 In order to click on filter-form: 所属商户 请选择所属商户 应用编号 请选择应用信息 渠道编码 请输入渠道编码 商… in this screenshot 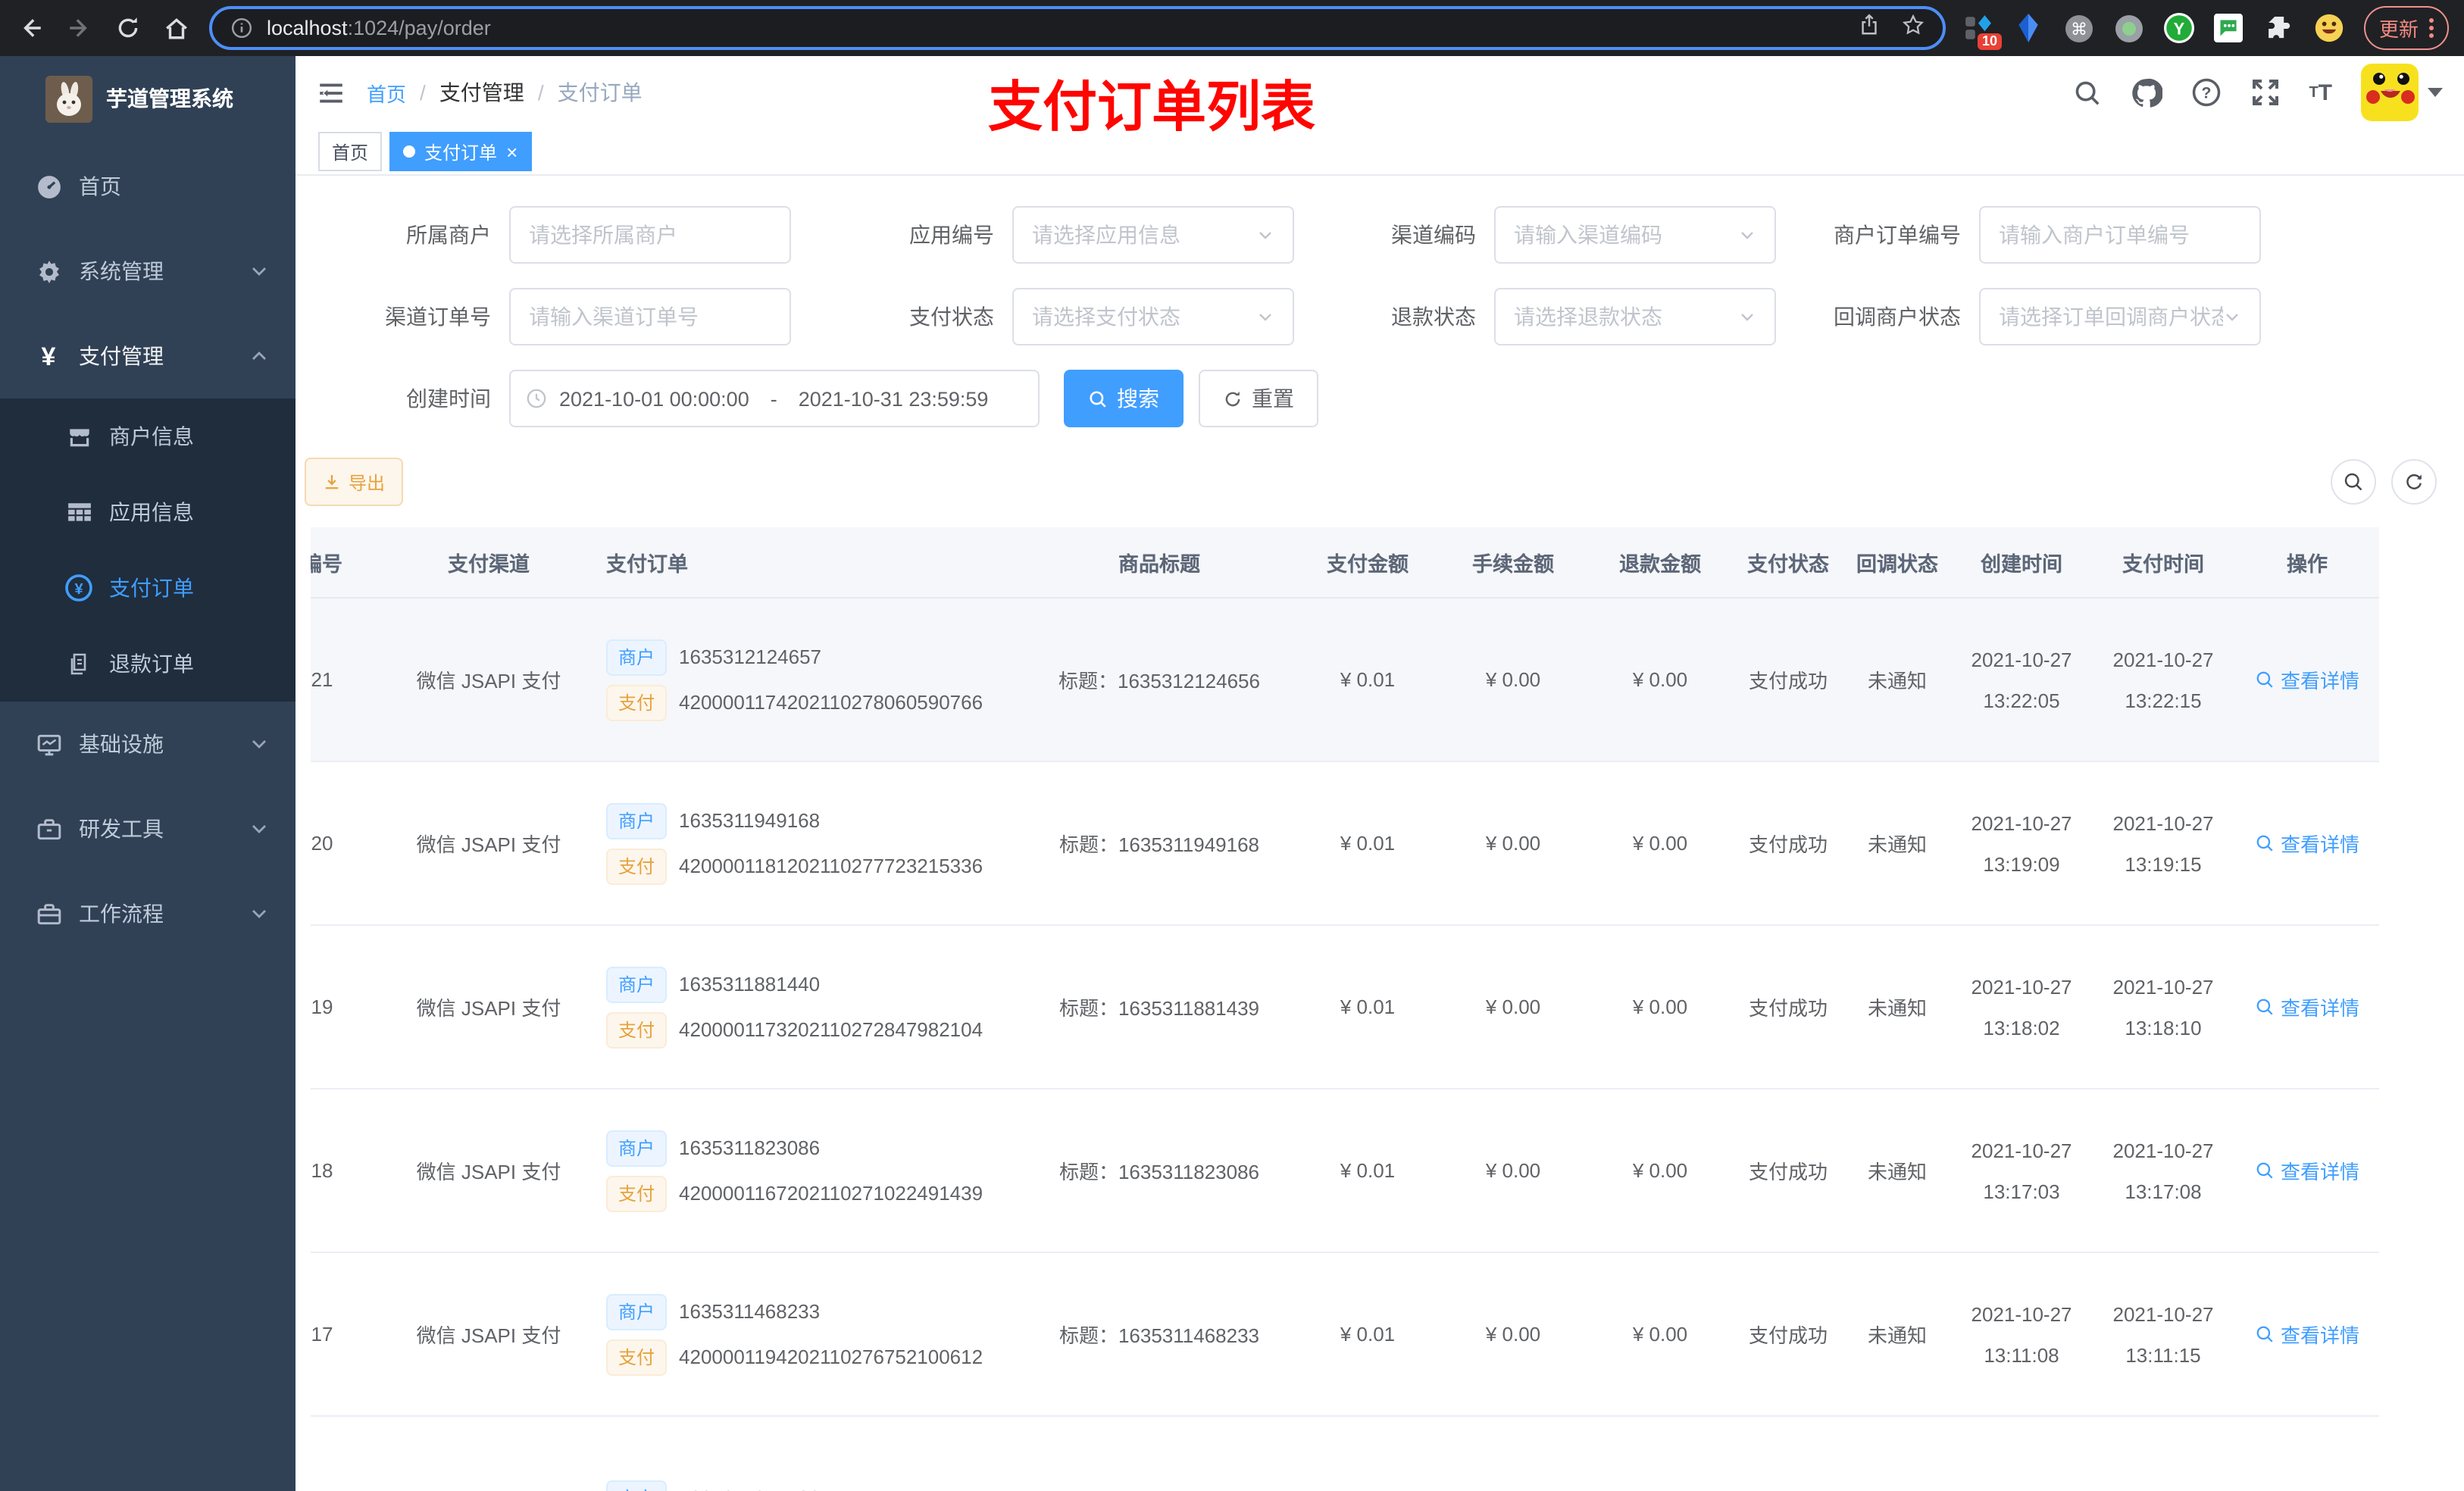, I will do `click(1379, 301)`.